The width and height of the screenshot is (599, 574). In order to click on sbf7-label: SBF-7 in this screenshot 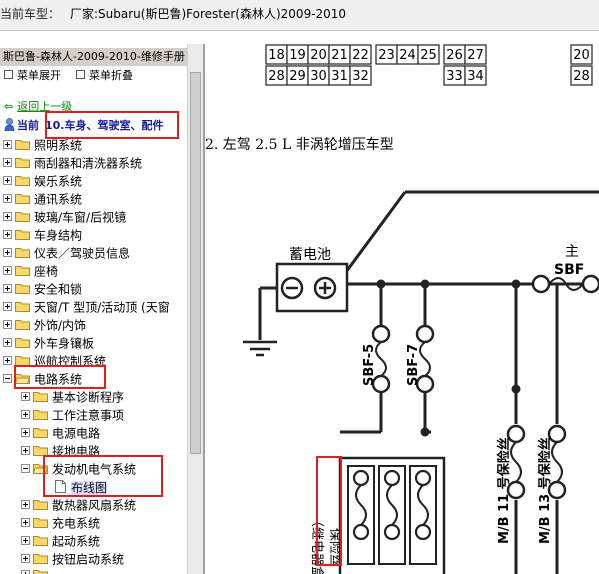, I will do `click(413, 365)`.